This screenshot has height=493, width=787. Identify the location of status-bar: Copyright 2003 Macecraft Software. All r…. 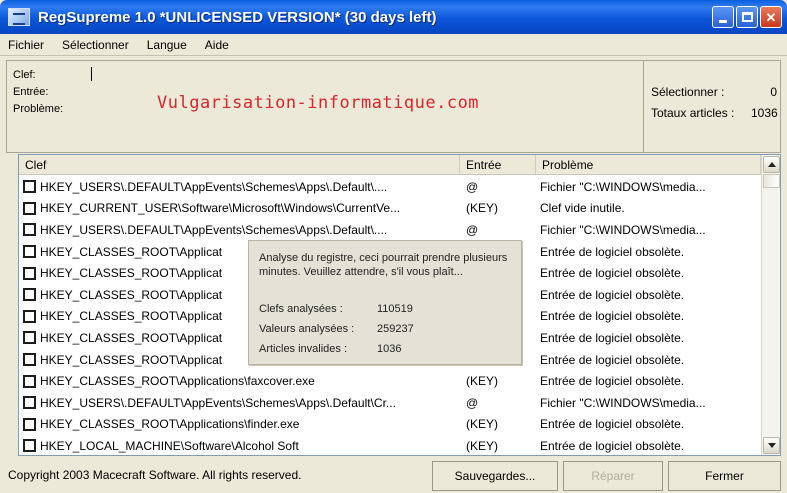
(393, 475).